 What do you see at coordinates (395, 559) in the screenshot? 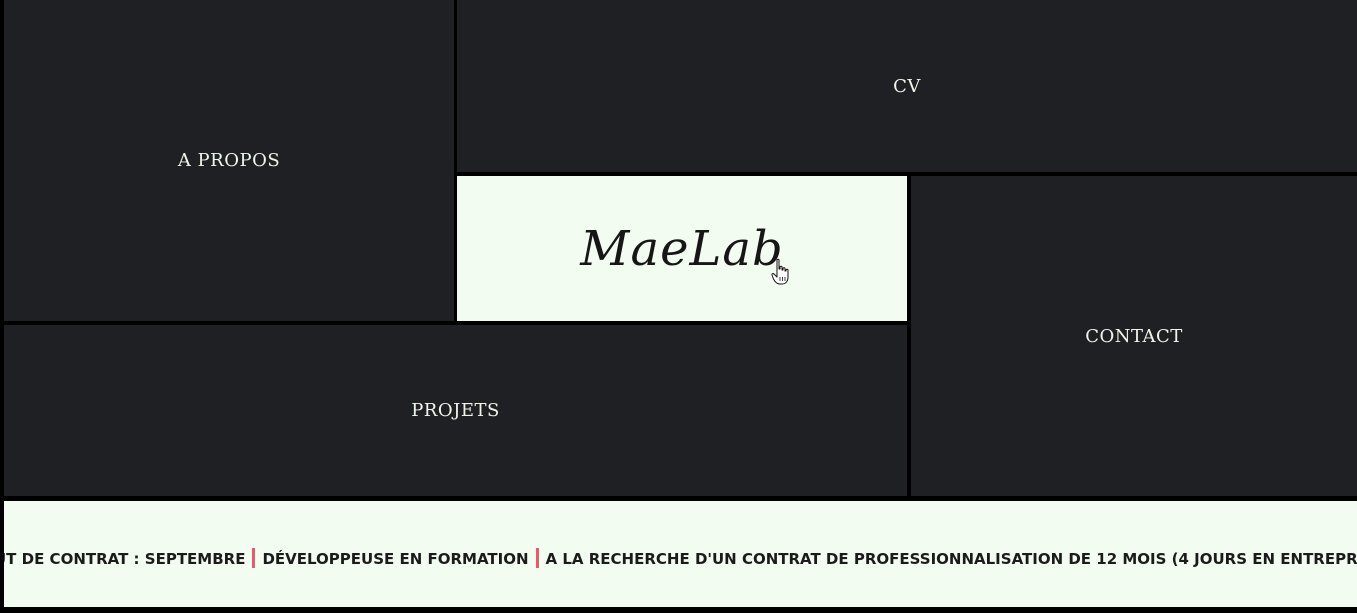
I see `ticker-item-status: DÉVELOPPEUSE EN FORMATION` at bounding box center [395, 559].